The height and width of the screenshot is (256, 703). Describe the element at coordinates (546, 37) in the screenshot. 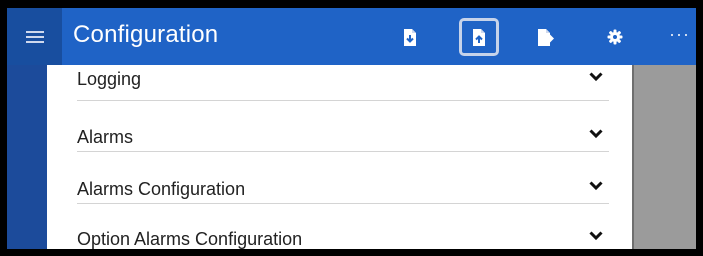

I see `file-export-icon` at that location.